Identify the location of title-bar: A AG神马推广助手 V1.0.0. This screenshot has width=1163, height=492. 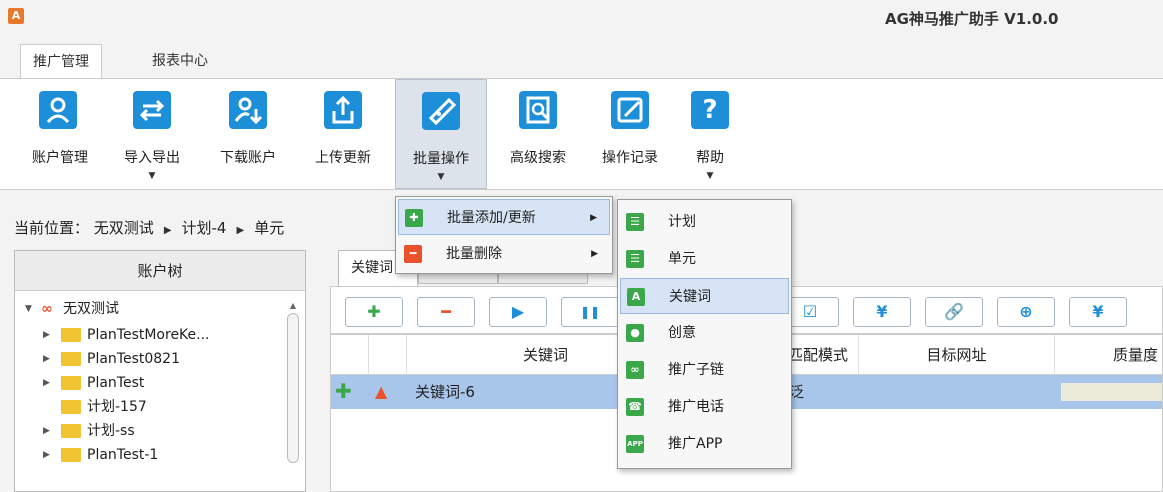
(581, 20).